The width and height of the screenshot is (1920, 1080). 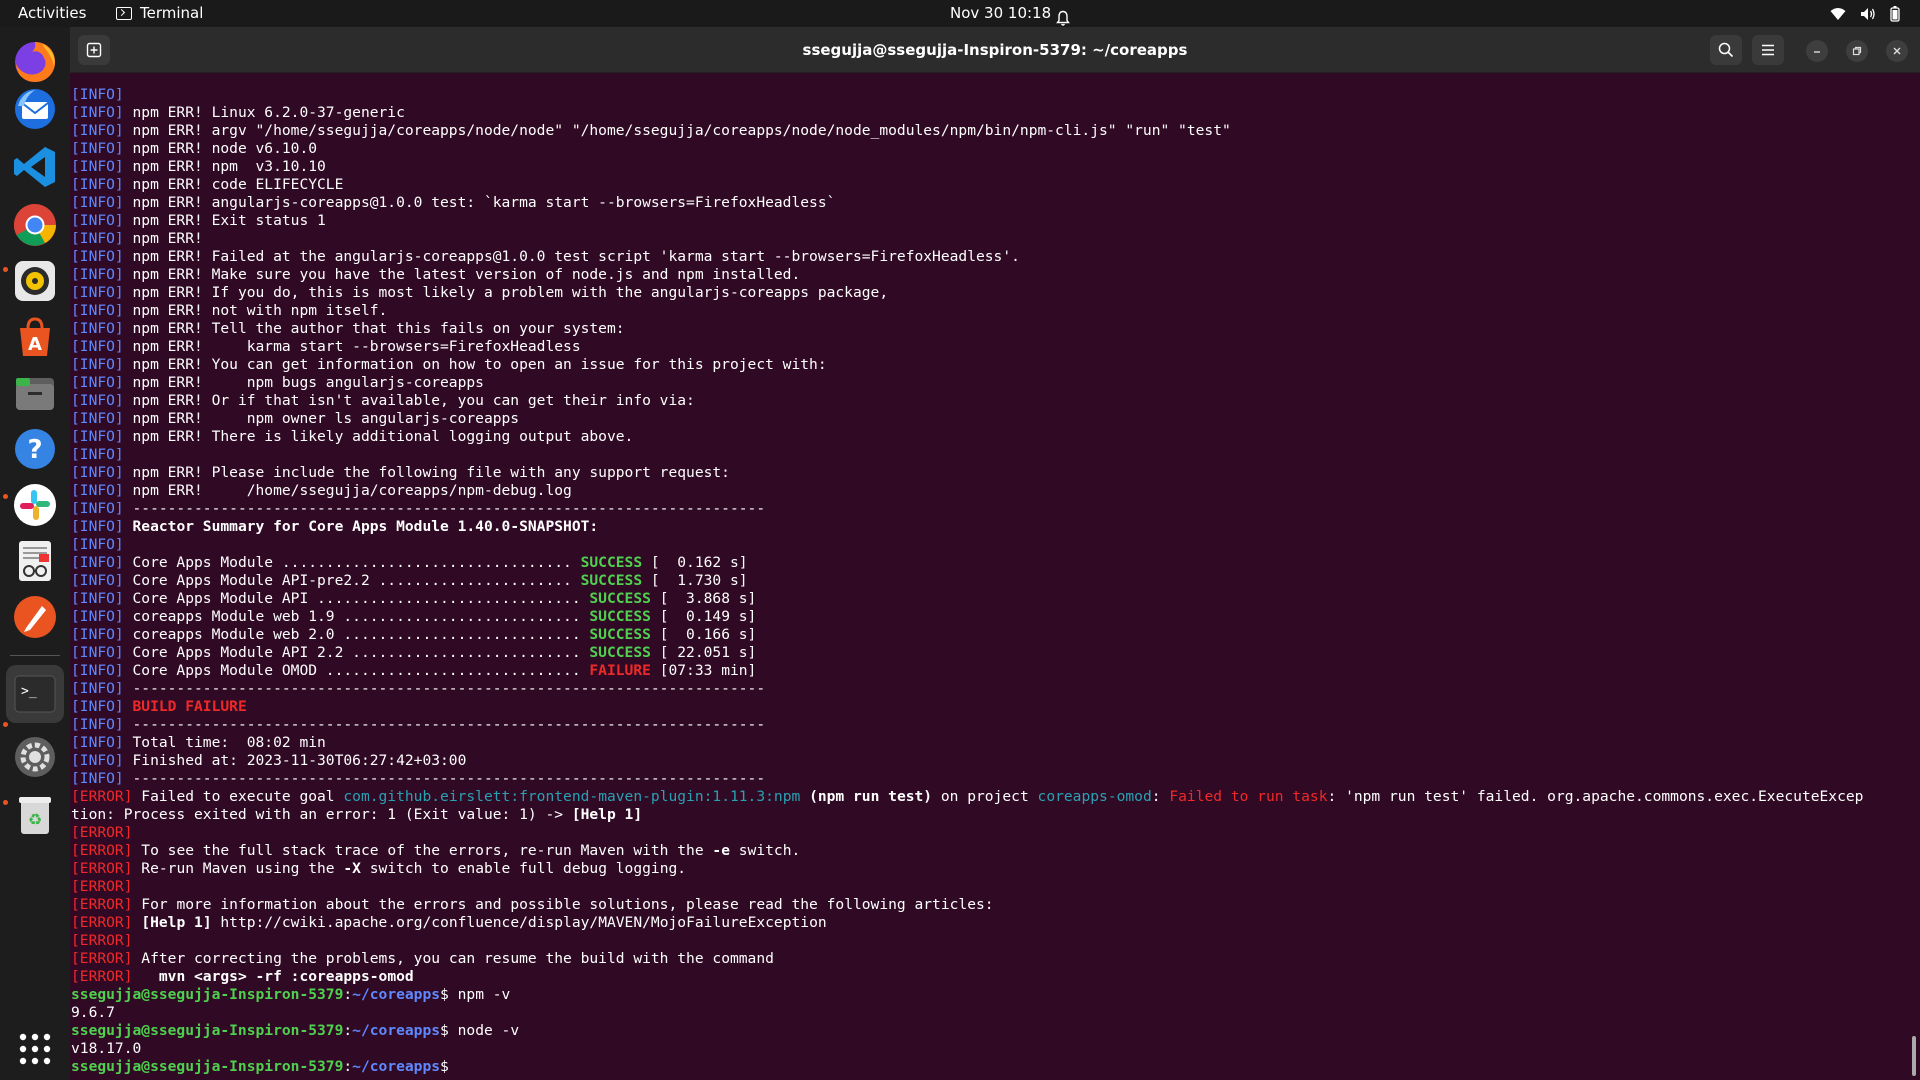 I want to click on terminal-line: [INFO] Total time: 08:02 min, so click(x=198, y=743).